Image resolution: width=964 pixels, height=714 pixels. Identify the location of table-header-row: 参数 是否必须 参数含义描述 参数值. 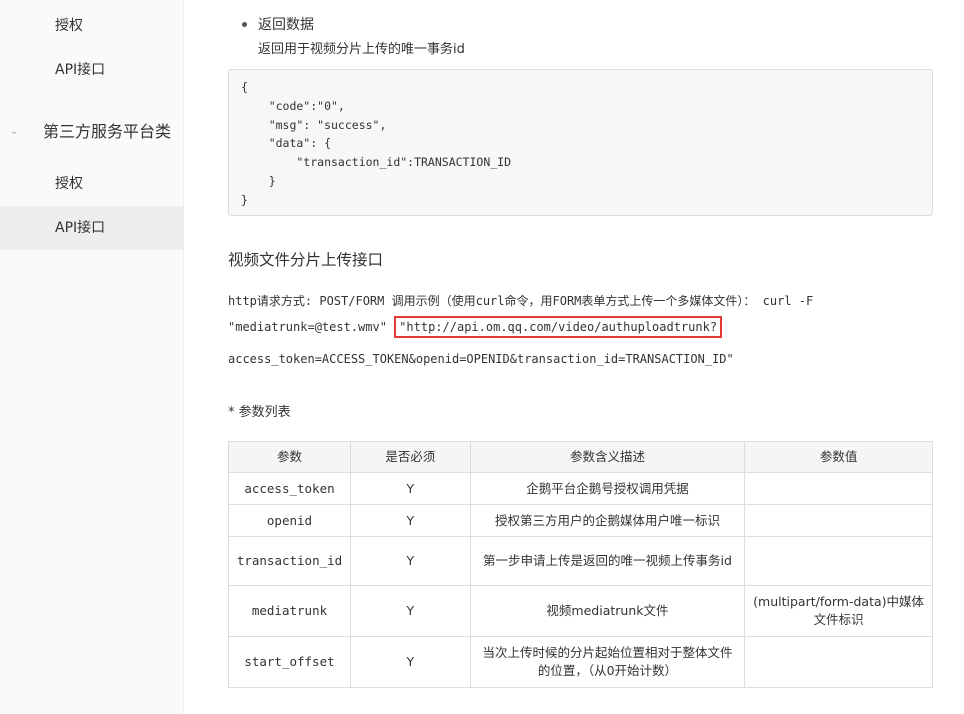
(580, 457).